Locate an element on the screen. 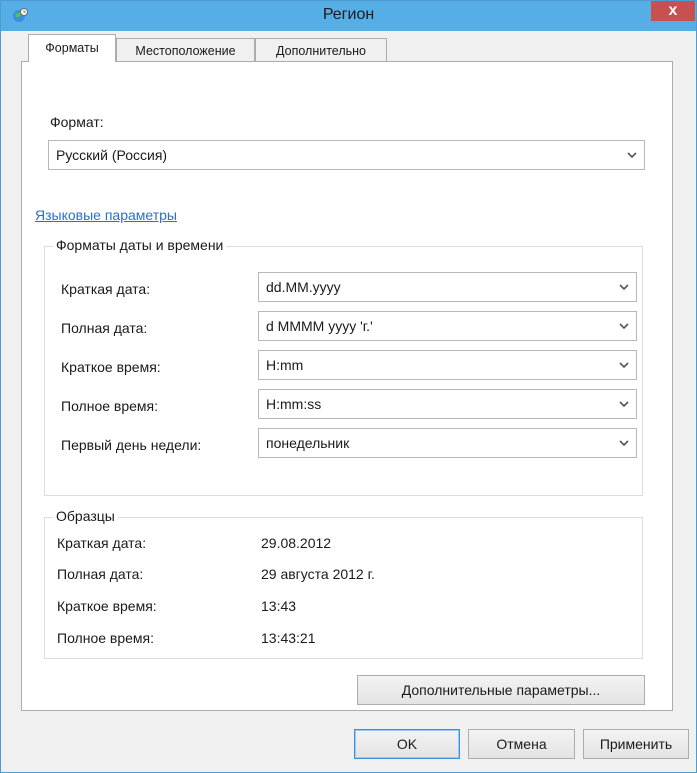 The height and width of the screenshot is (773, 697). sample-long-date-label: Полная дата: is located at coordinates (100, 574).